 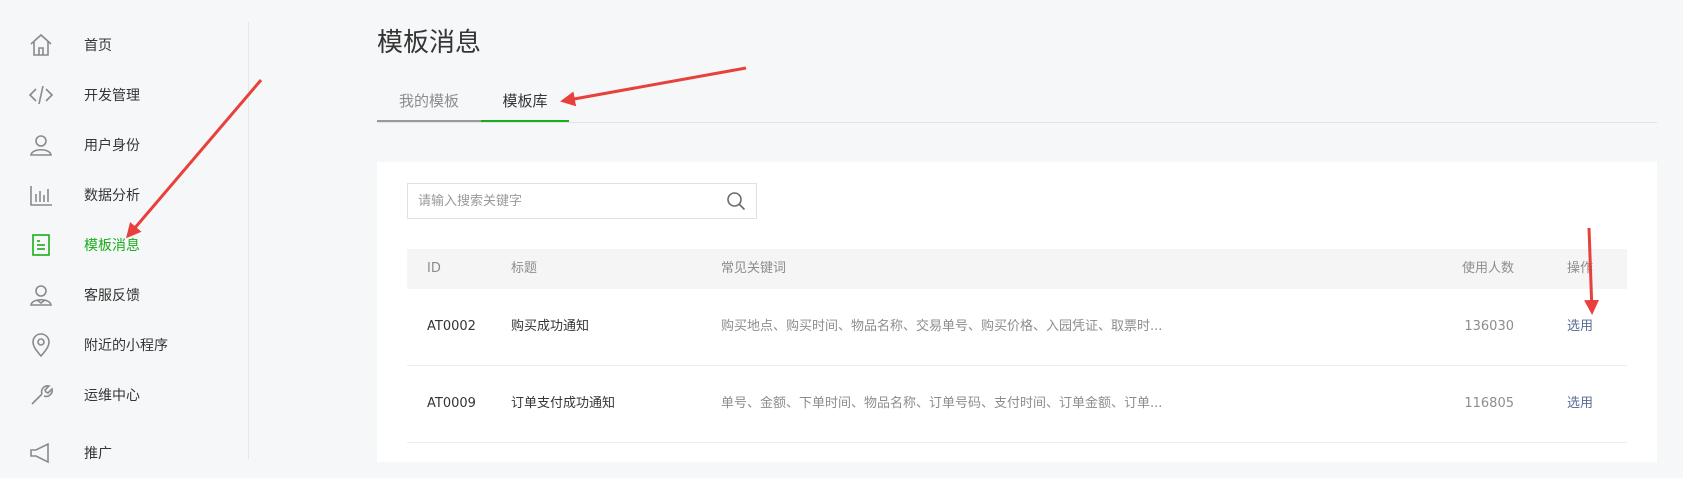 What do you see at coordinates (41, 95) in the screenshot?
I see `code-icon` at bounding box center [41, 95].